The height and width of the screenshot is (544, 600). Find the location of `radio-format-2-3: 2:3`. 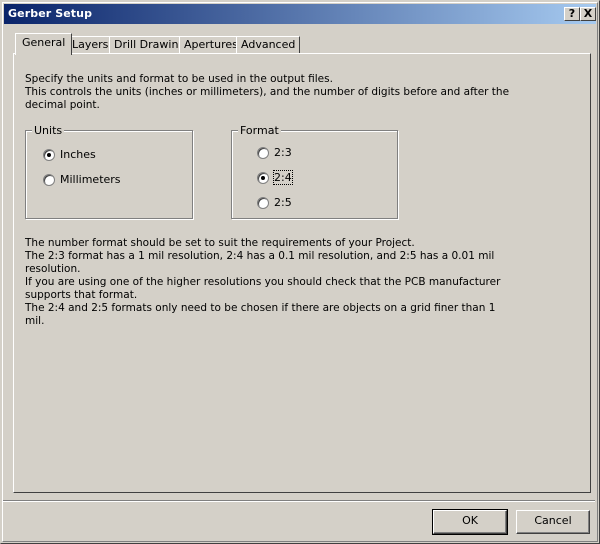

radio-format-2-3: 2:3 is located at coordinates (274, 152).